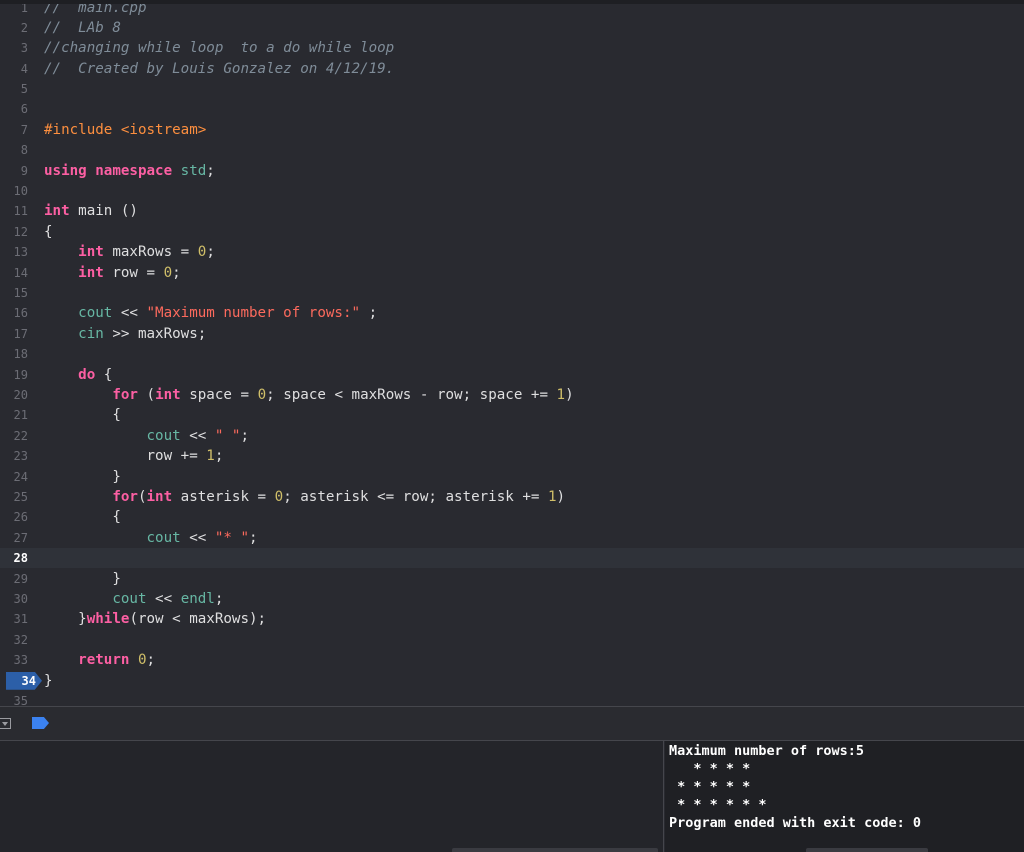 Image resolution: width=1024 pixels, height=852 pixels. What do you see at coordinates (512, 293) in the screenshot?
I see `code-line: 15` at bounding box center [512, 293].